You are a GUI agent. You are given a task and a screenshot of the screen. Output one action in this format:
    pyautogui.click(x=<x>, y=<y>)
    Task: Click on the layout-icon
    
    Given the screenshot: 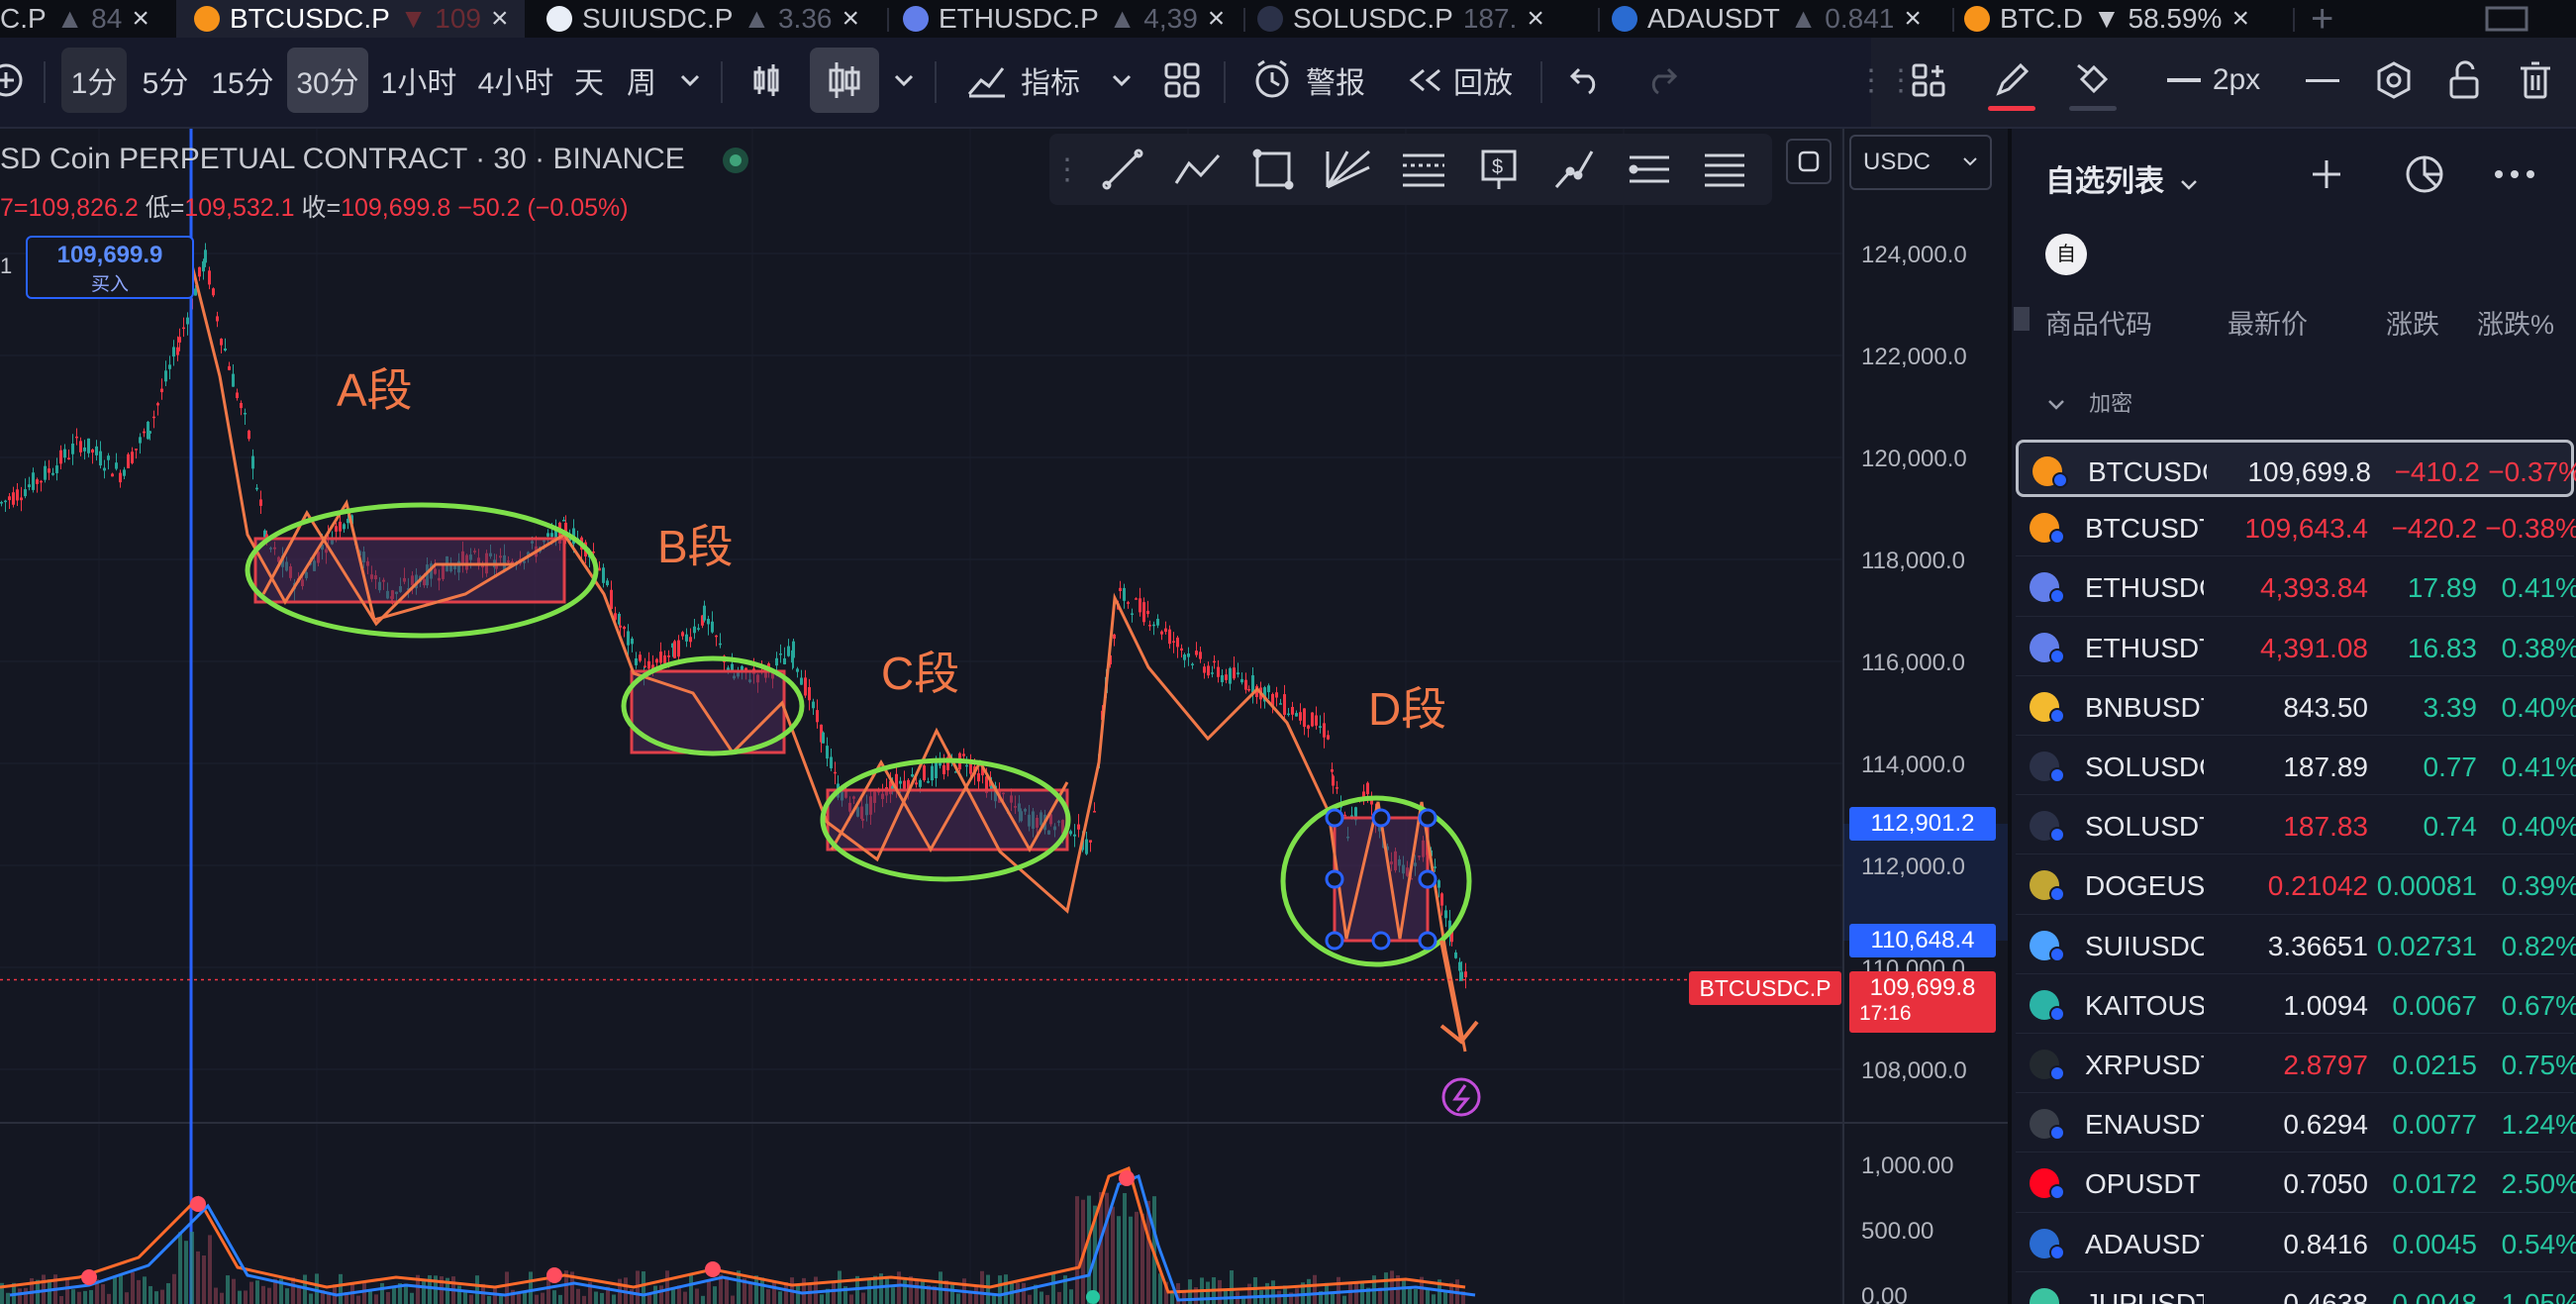 What is the action you would take?
    pyautogui.click(x=2519, y=19)
    